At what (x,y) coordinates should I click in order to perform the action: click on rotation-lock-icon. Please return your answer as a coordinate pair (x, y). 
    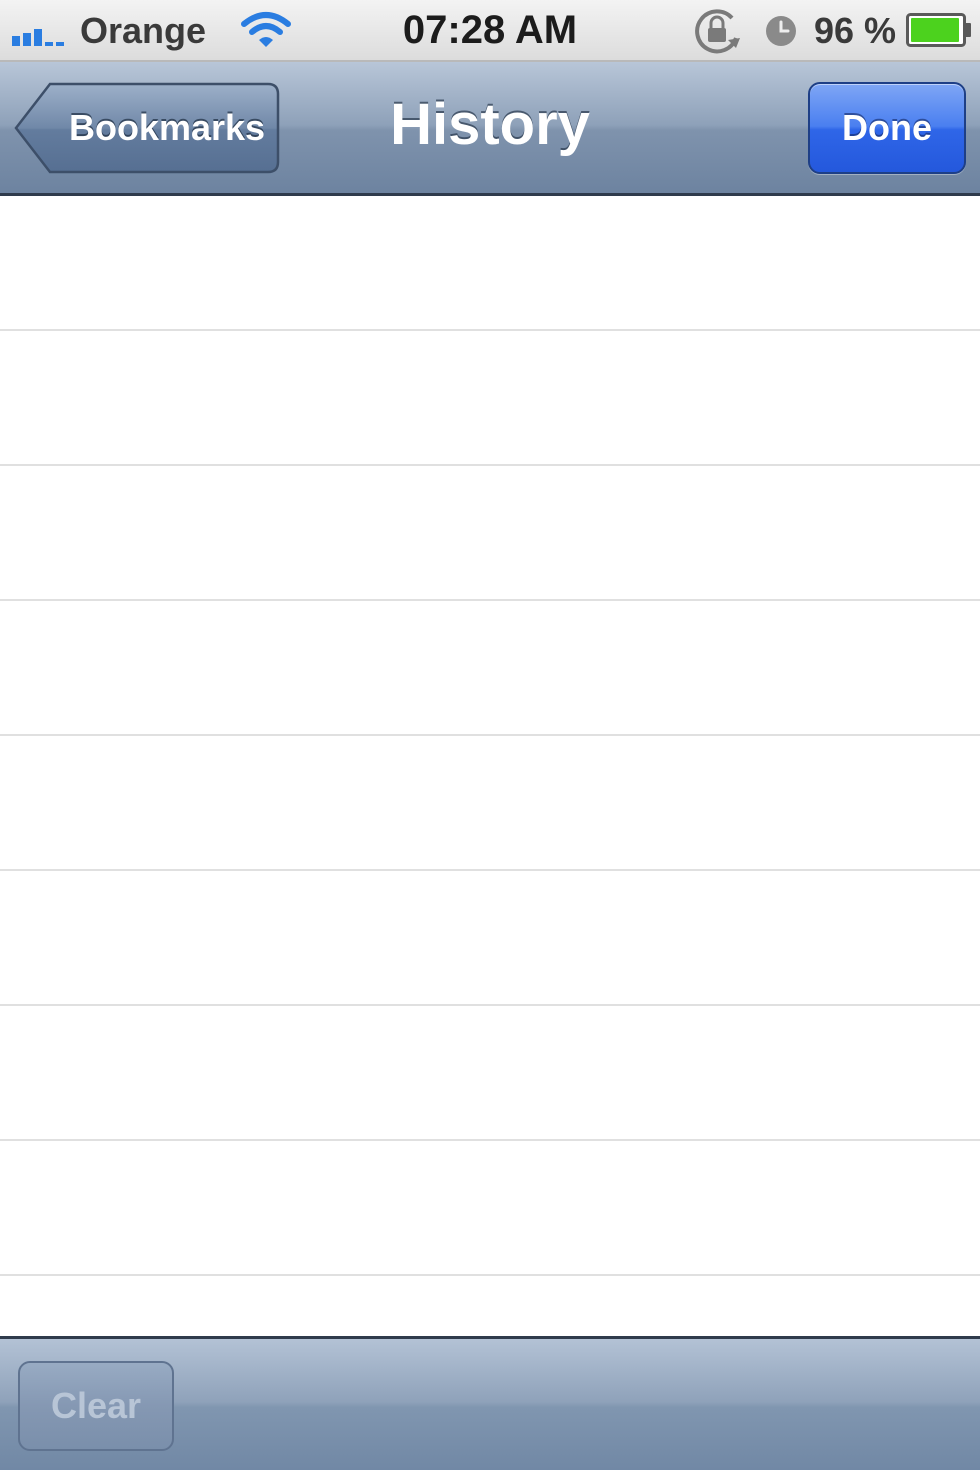
    Looking at the image, I should click on (717, 31).